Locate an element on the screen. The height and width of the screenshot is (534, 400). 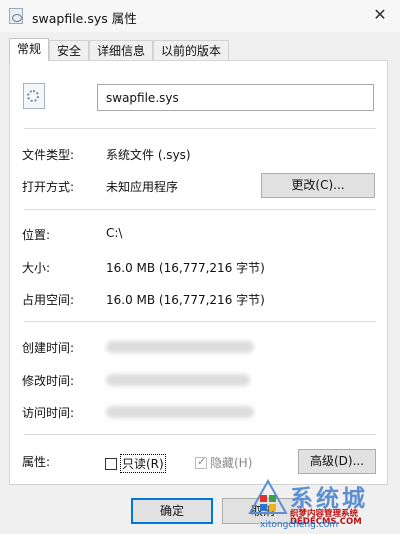
modified-label: 修改时间: is located at coordinates (48, 381).